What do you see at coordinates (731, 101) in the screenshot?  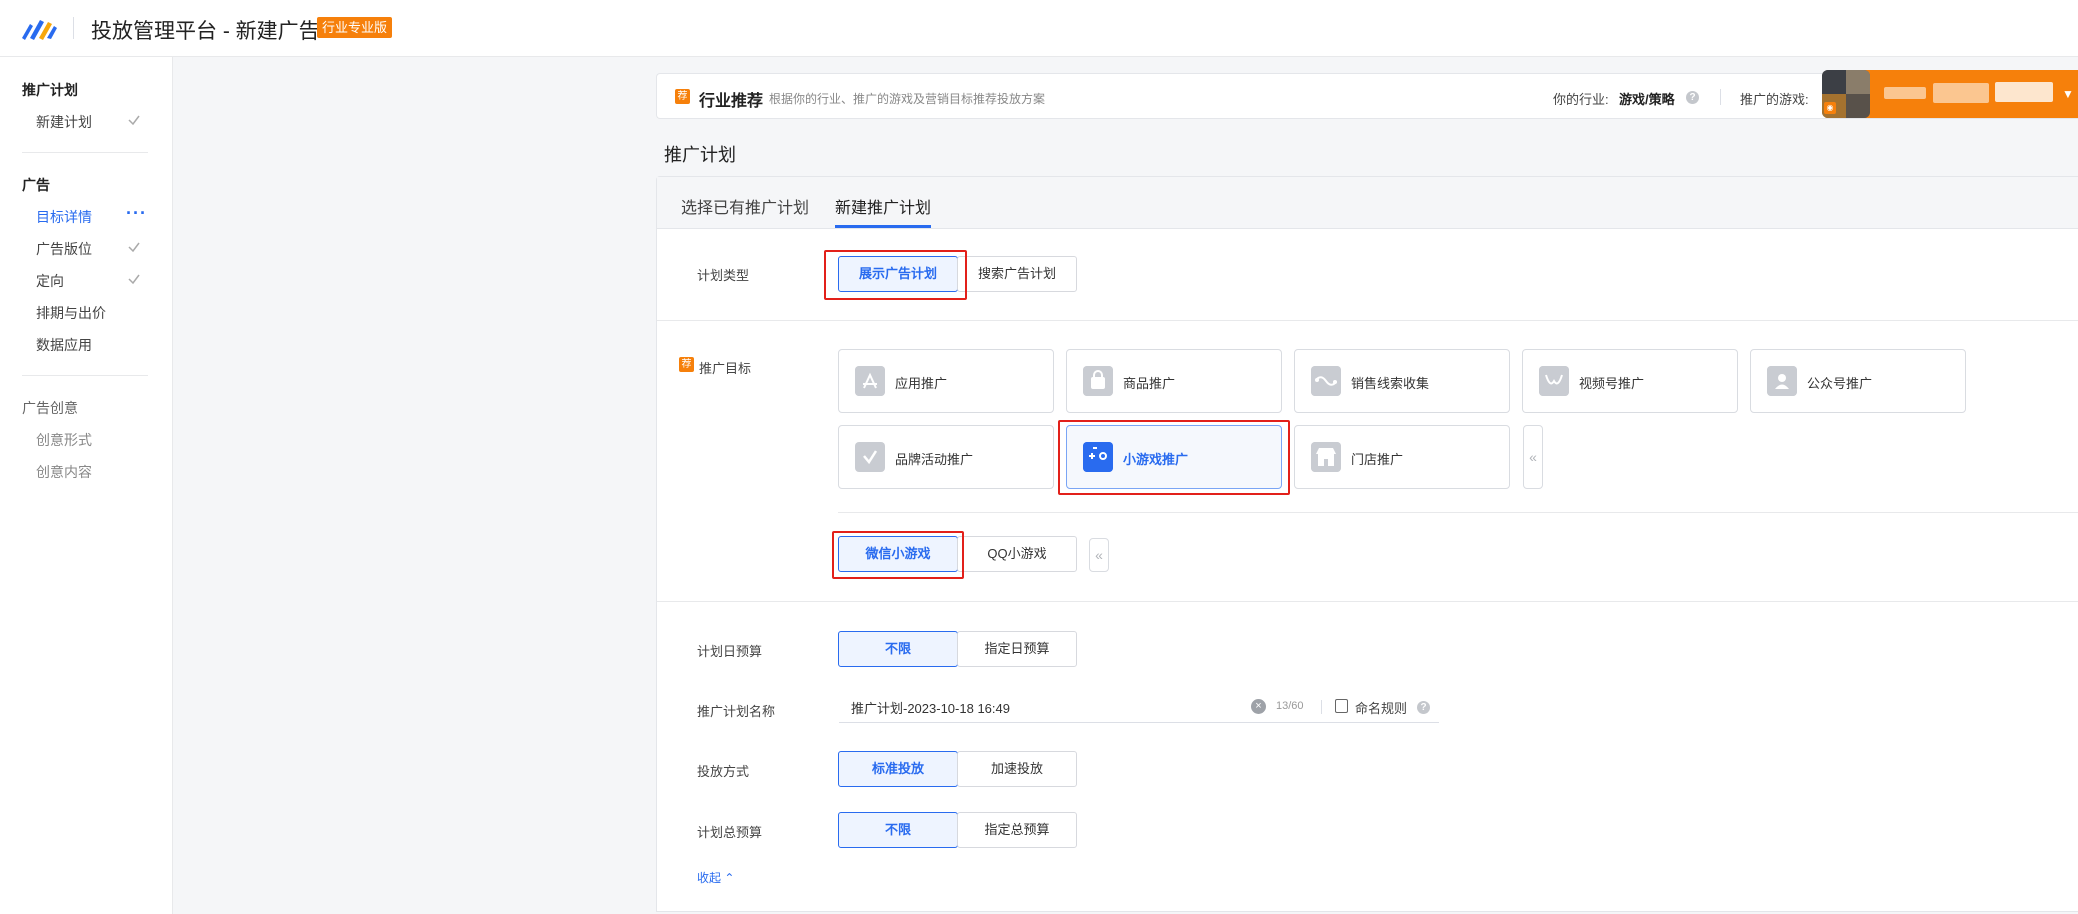 I see `recommend-title: 行业推荐` at bounding box center [731, 101].